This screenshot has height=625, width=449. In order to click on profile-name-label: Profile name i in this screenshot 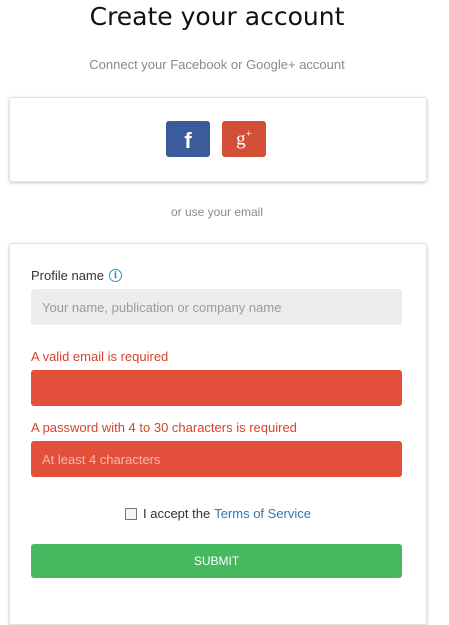, I will do `click(76, 275)`.